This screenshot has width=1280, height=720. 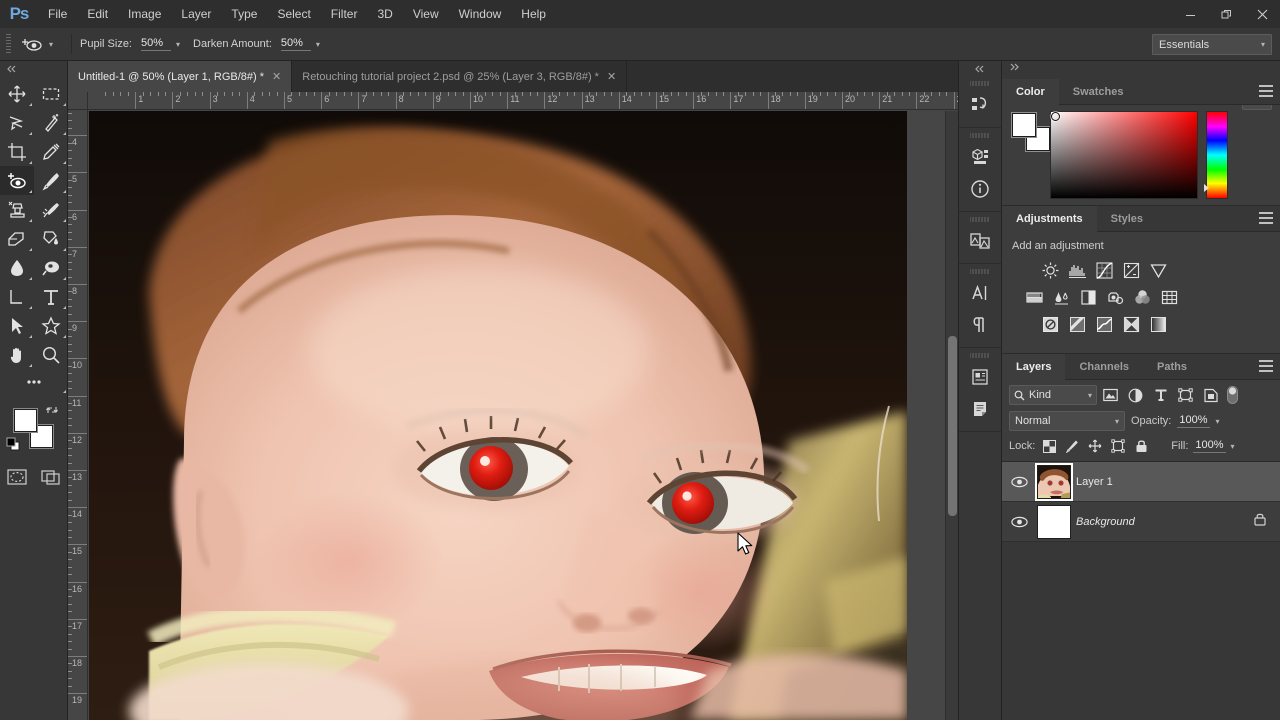 I want to click on menu-3d: 3D, so click(x=384, y=14).